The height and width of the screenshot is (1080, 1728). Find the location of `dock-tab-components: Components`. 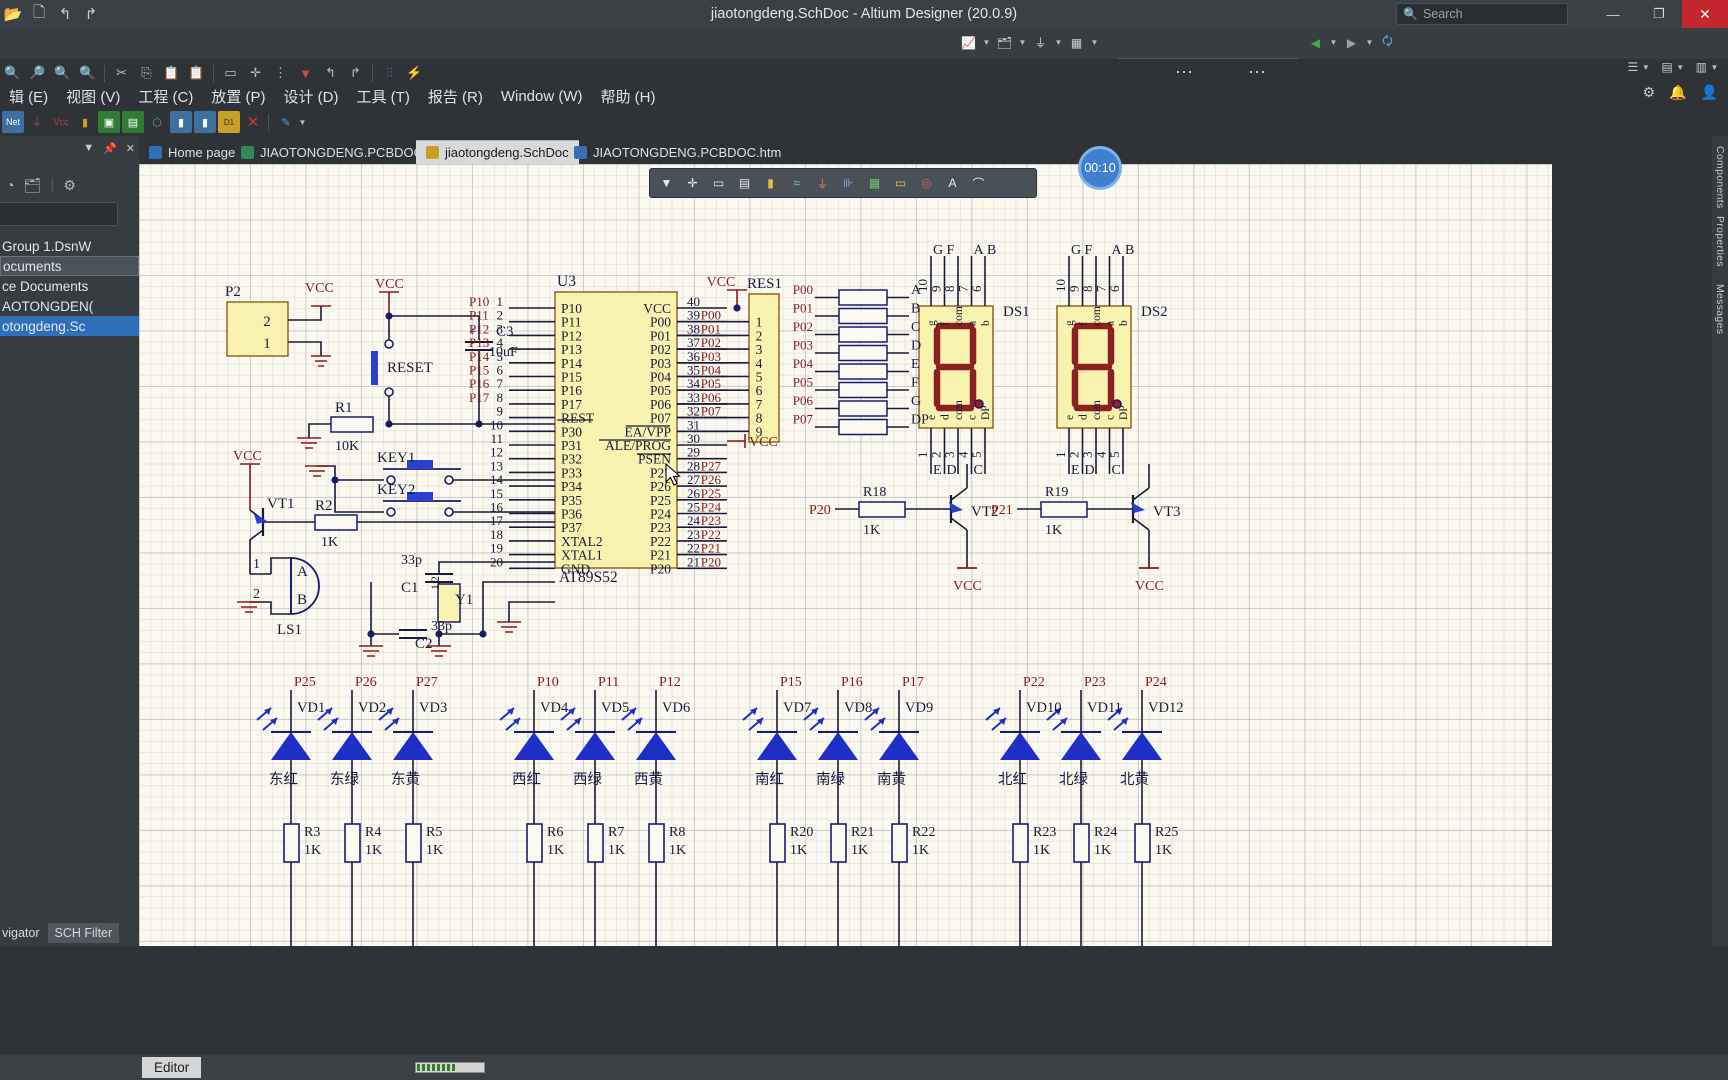

dock-tab-components: Components is located at coordinates (1720, 177).